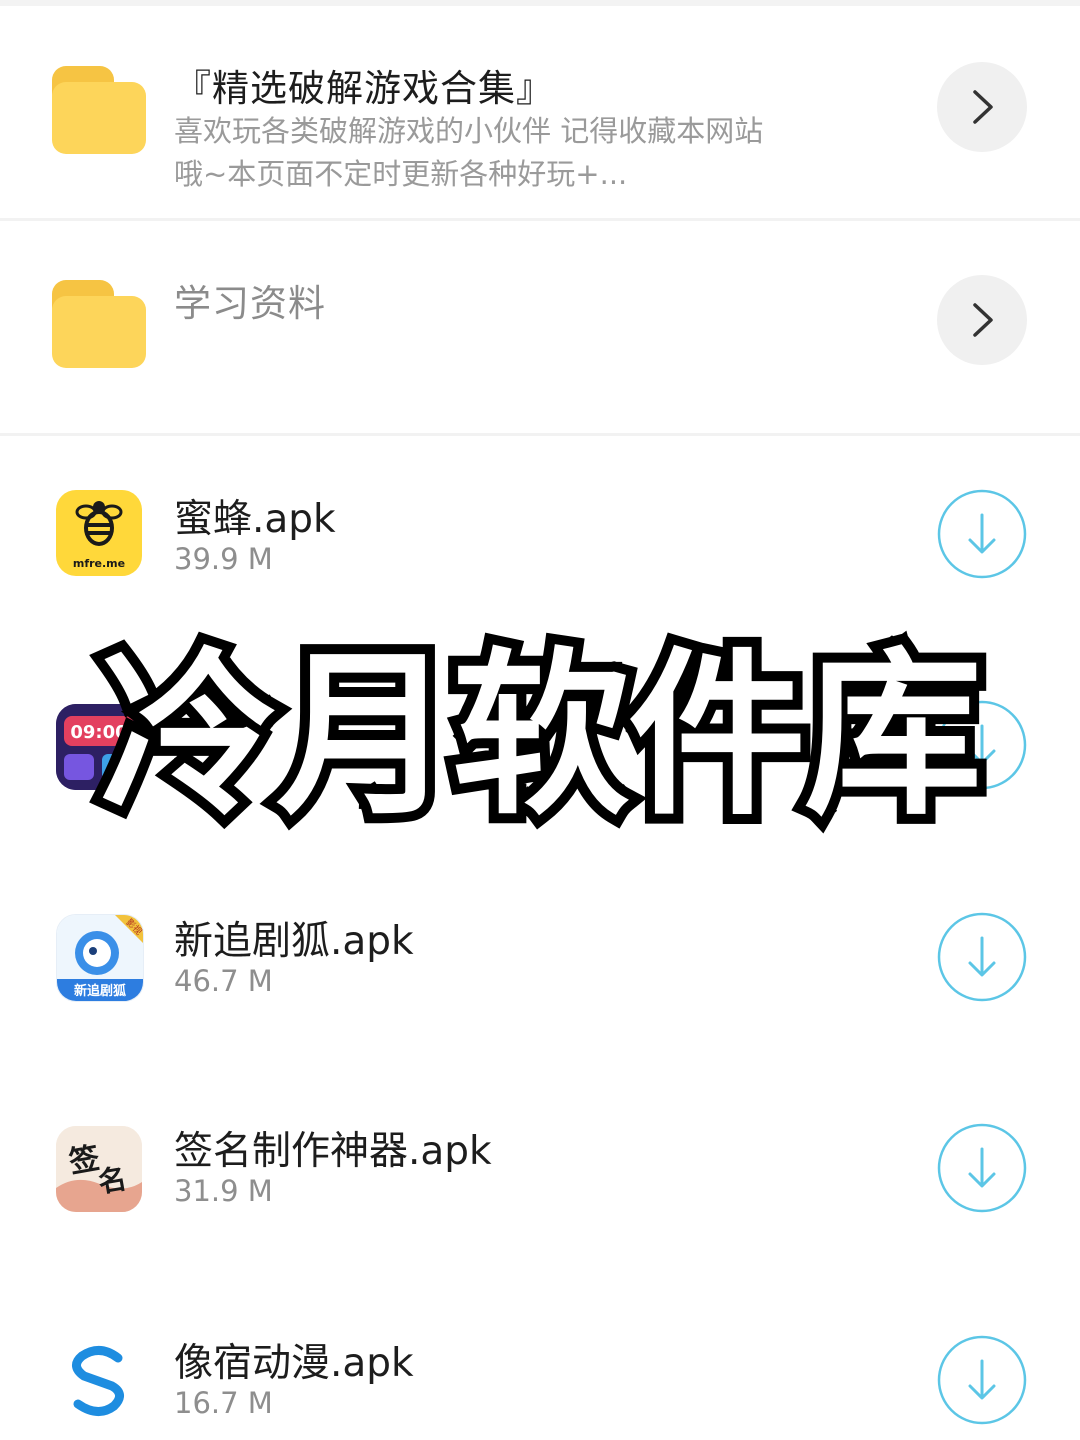 The image size is (1080, 1440). What do you see at coordinates (540, 536) in the screenshot?
I see `file-row: mfre.me 蜜蜂.apk 39.9 M` at bounding box center [540, 536].